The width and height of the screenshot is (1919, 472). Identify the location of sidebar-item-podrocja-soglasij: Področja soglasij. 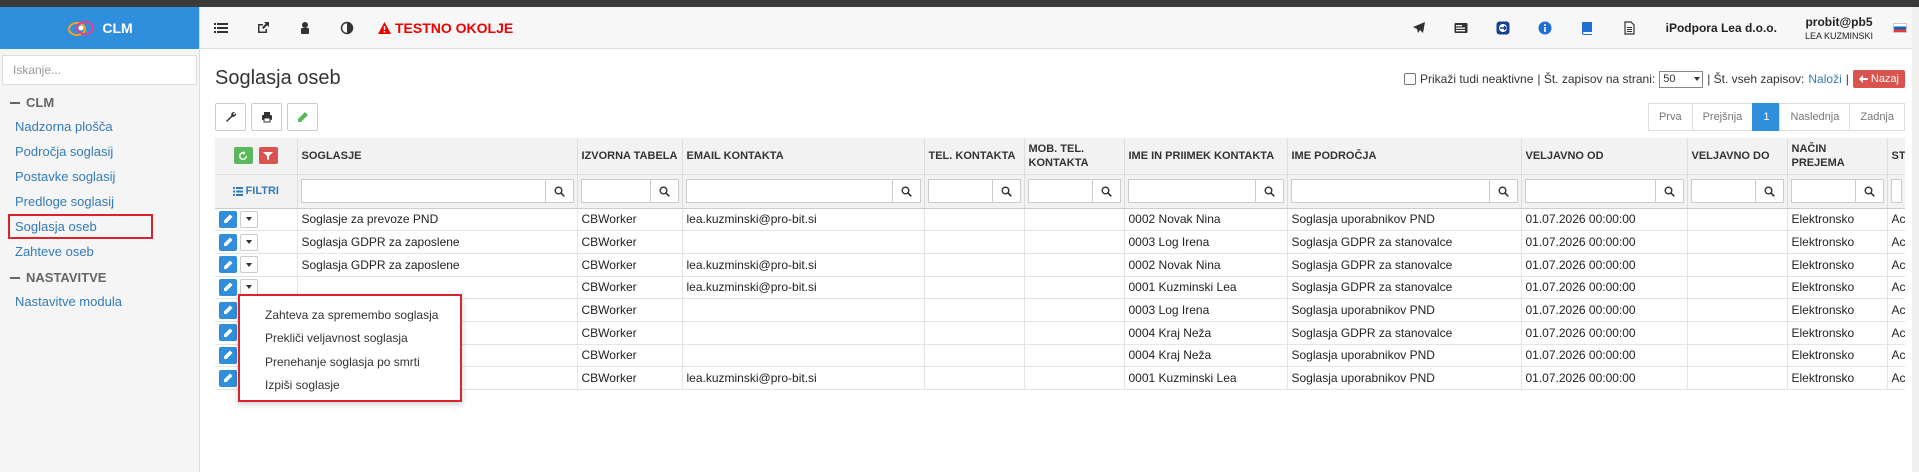
(99, 151).